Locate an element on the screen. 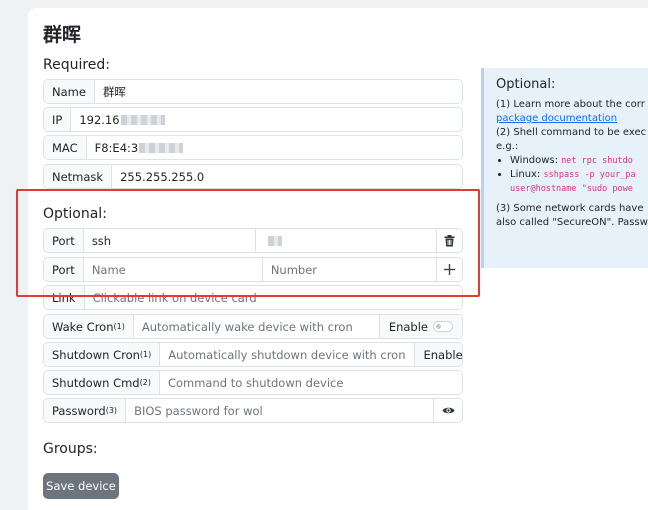 The width and height of the screenshot is (648, 510). help-line-3: (3) Some network cards have is located at coordinates (570, 208).